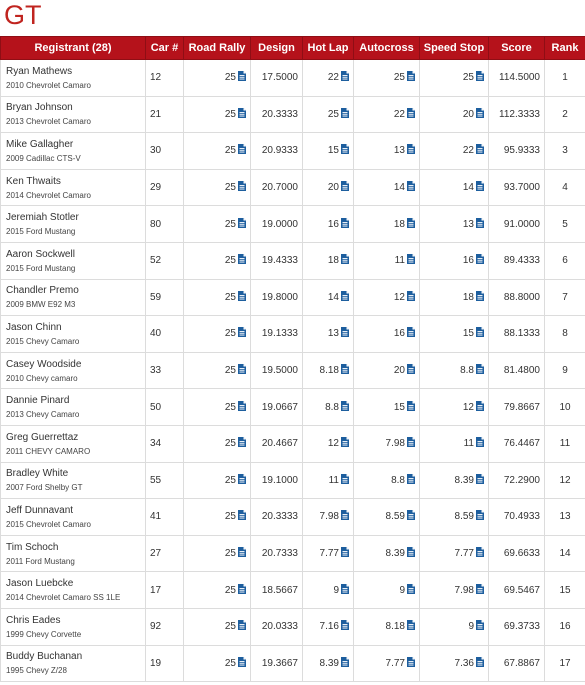  I want to click on column-header-road-rally: Road Rally, so click(217, 48).